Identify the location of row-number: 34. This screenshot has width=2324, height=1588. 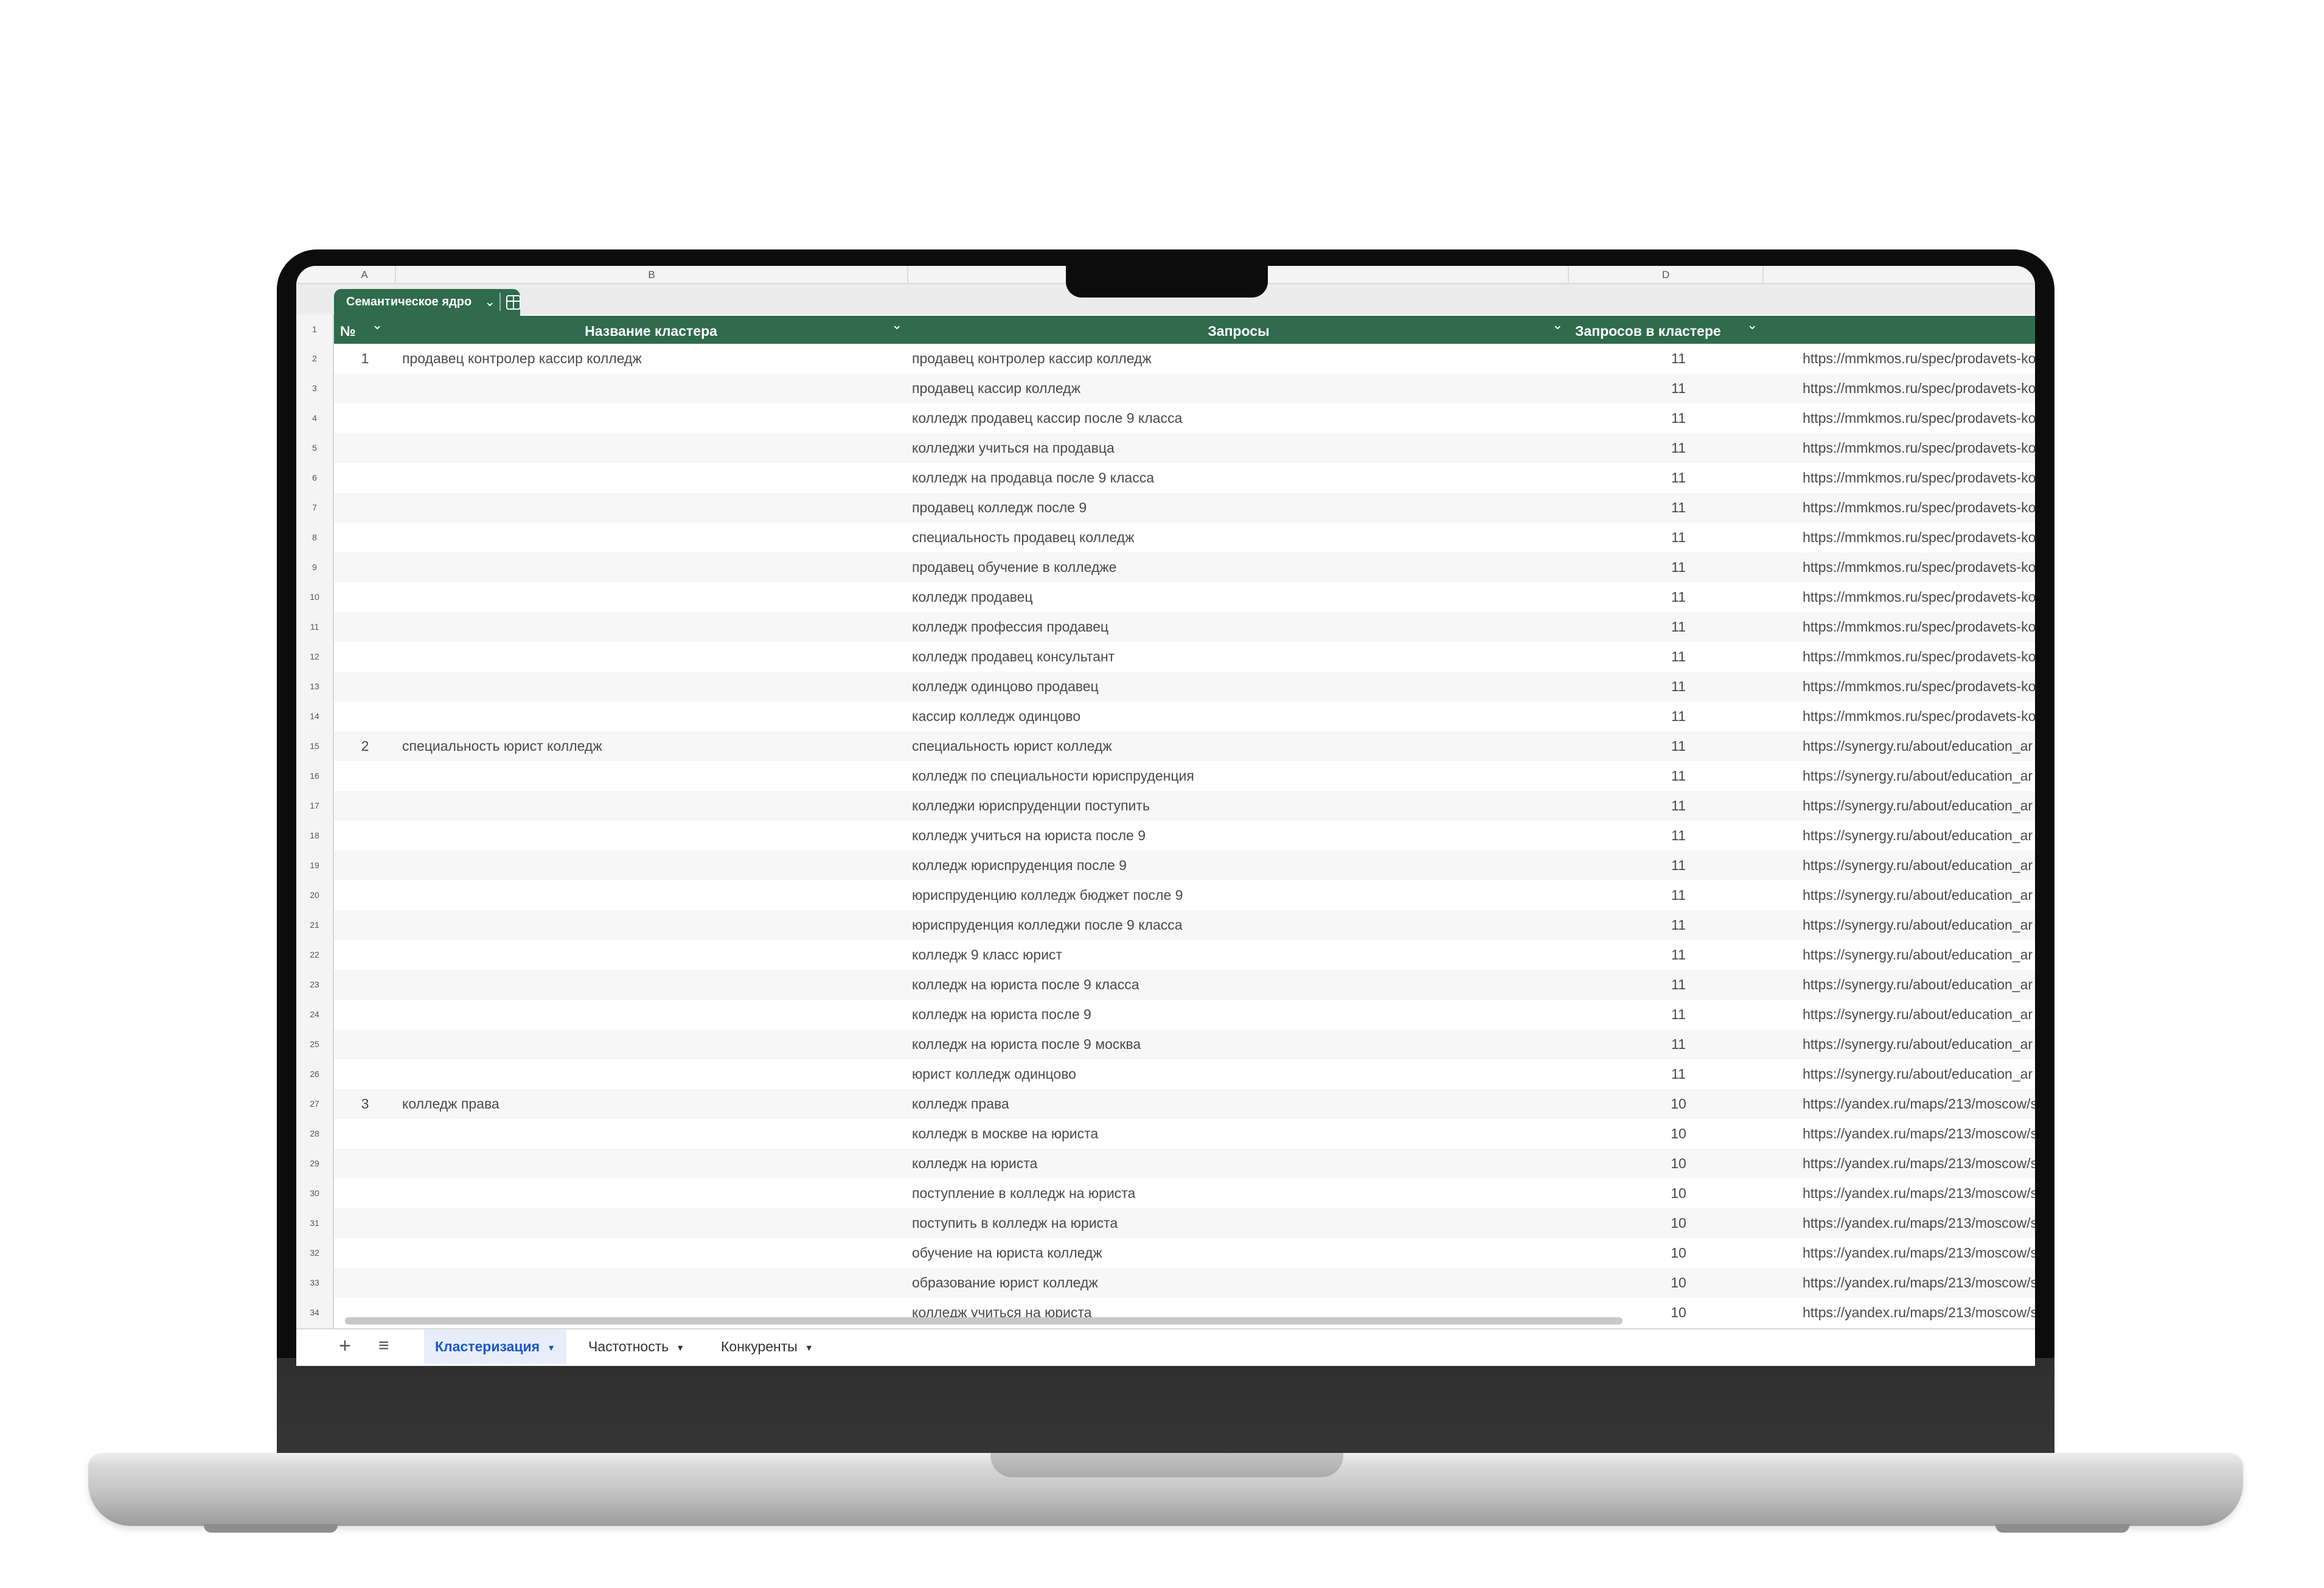
(314, 1313).